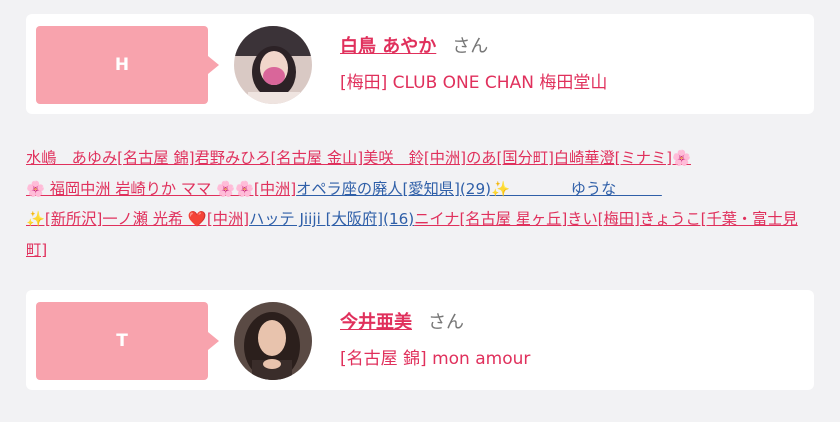  What do you see at coordinates (479, 189) in the screenshot?
I see `link-opera: オペラ座の廃人[愛知県](29)✨ ゆうな` at bounding box center [479, 189].